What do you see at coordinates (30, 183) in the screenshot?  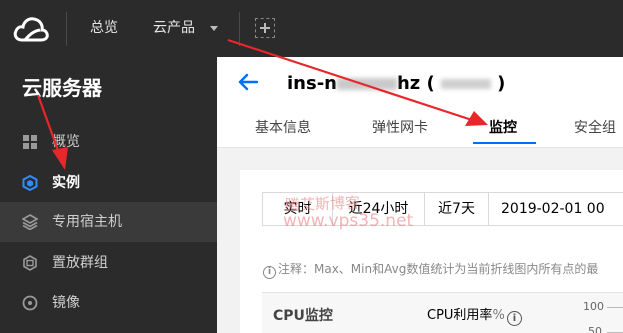 I see `cube-icon` at bounding box center [30, 183].